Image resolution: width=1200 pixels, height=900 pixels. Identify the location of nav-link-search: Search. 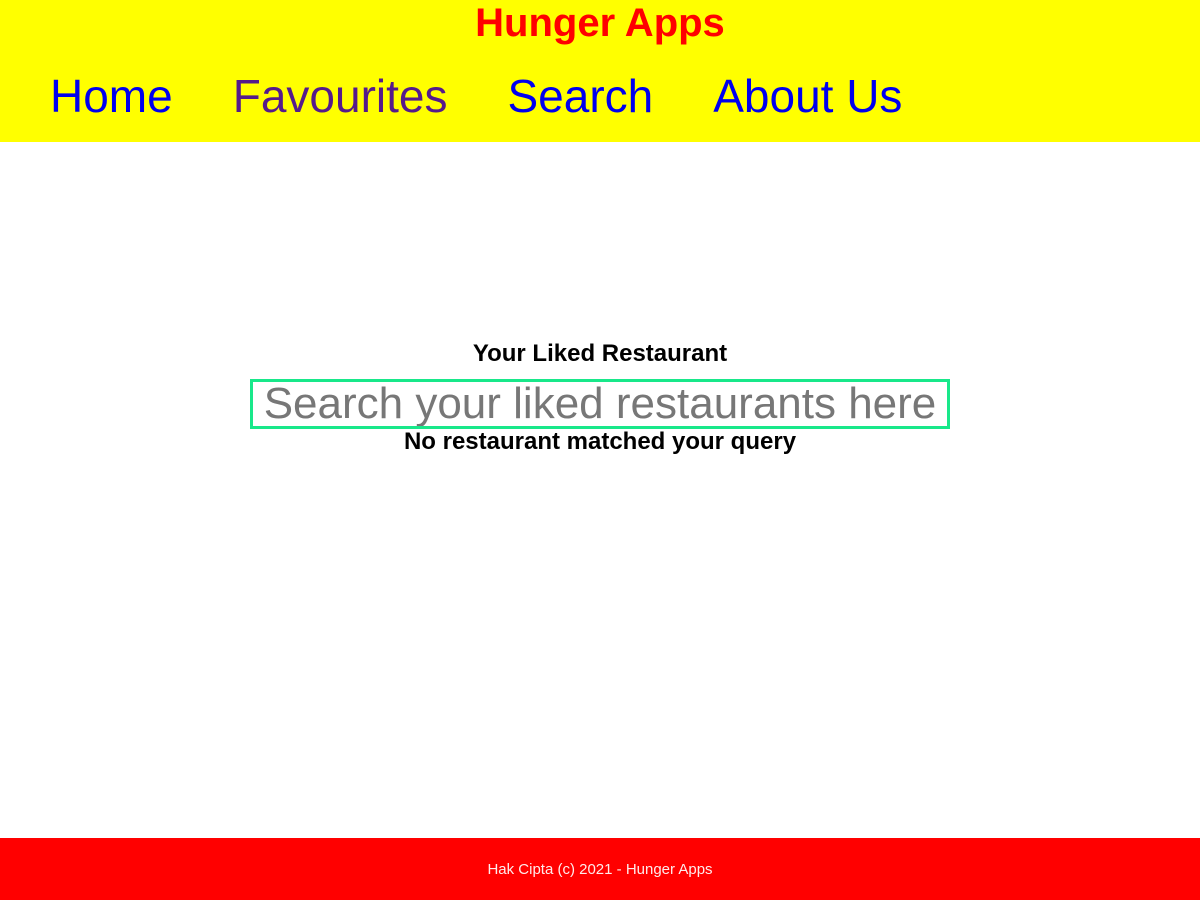
(580, 96).